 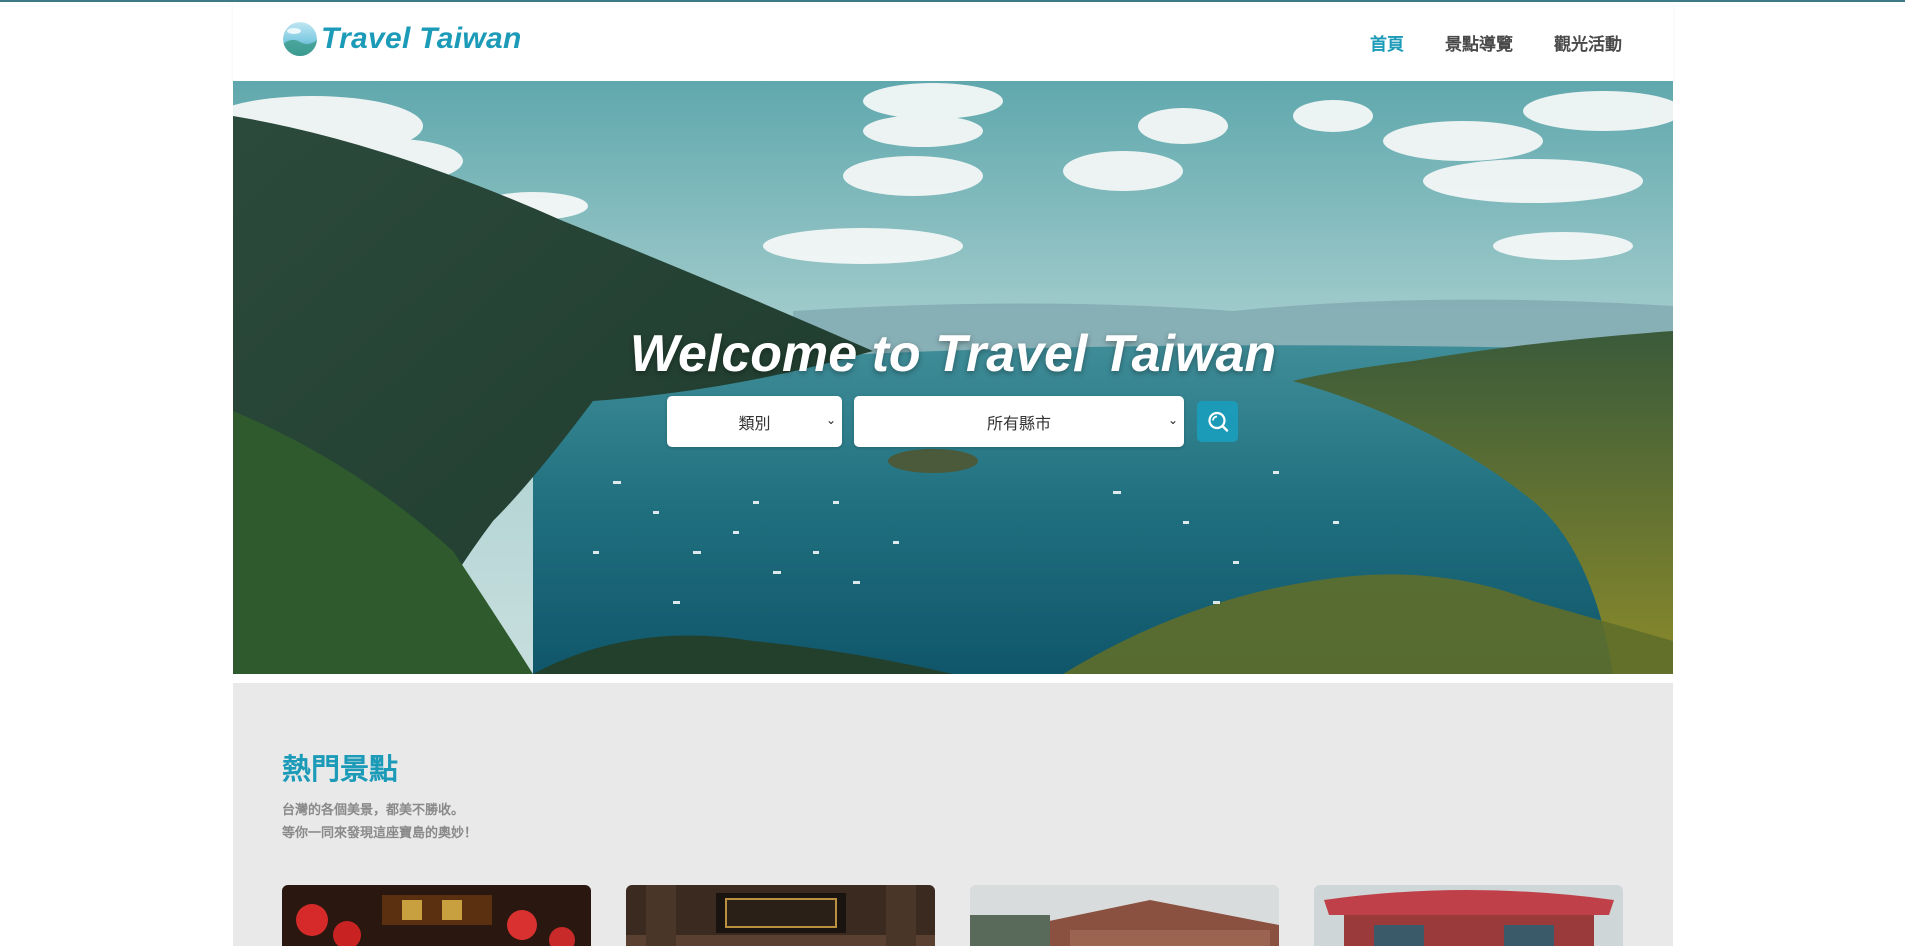 I want to click on city-select-value: 所有縣市, so click(x=1018, y=423).